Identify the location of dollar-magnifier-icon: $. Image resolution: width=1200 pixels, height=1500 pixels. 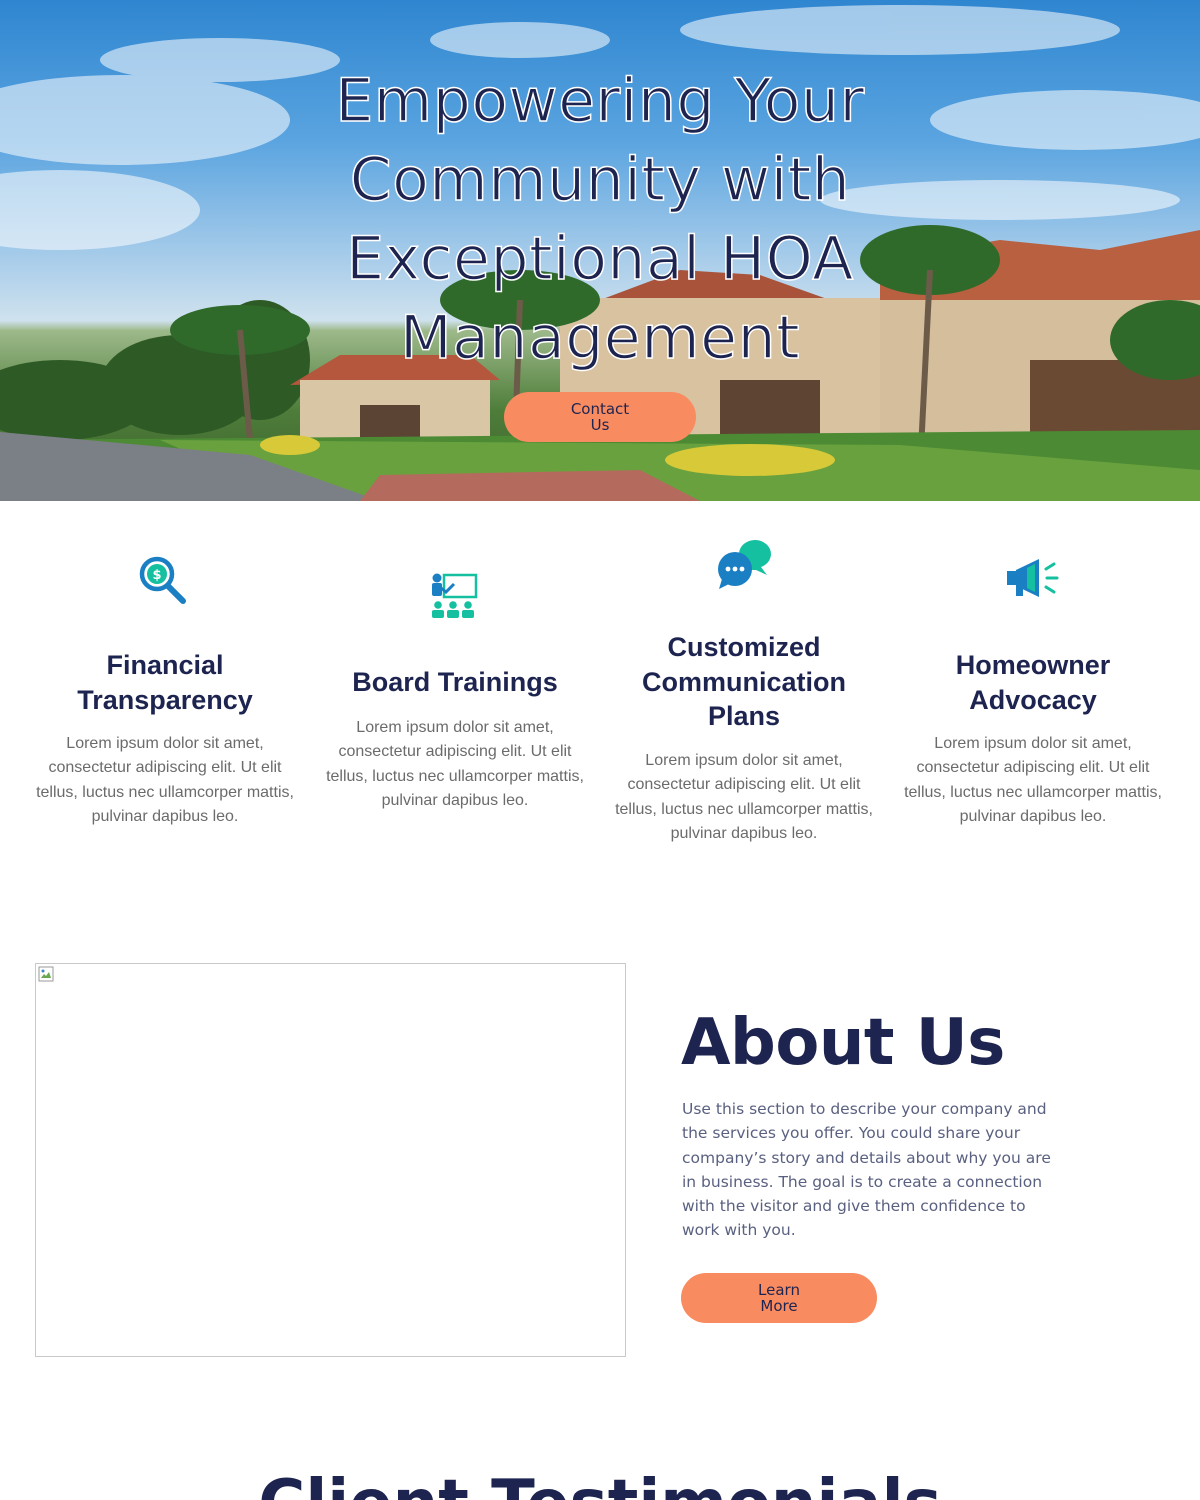
(162, 580).